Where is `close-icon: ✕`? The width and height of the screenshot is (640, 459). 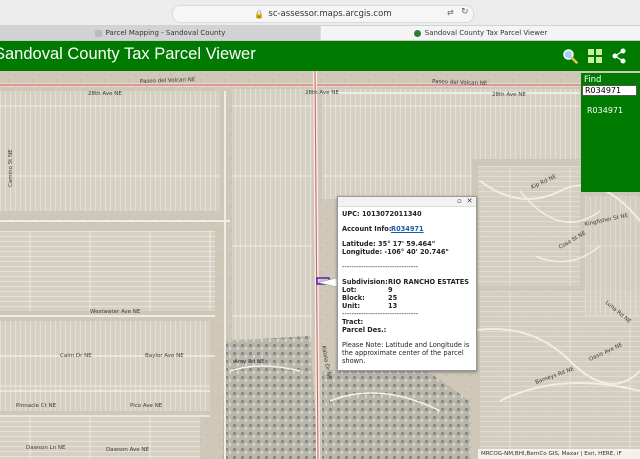 close-icon: ✕ is located at coordinates (469, 201).